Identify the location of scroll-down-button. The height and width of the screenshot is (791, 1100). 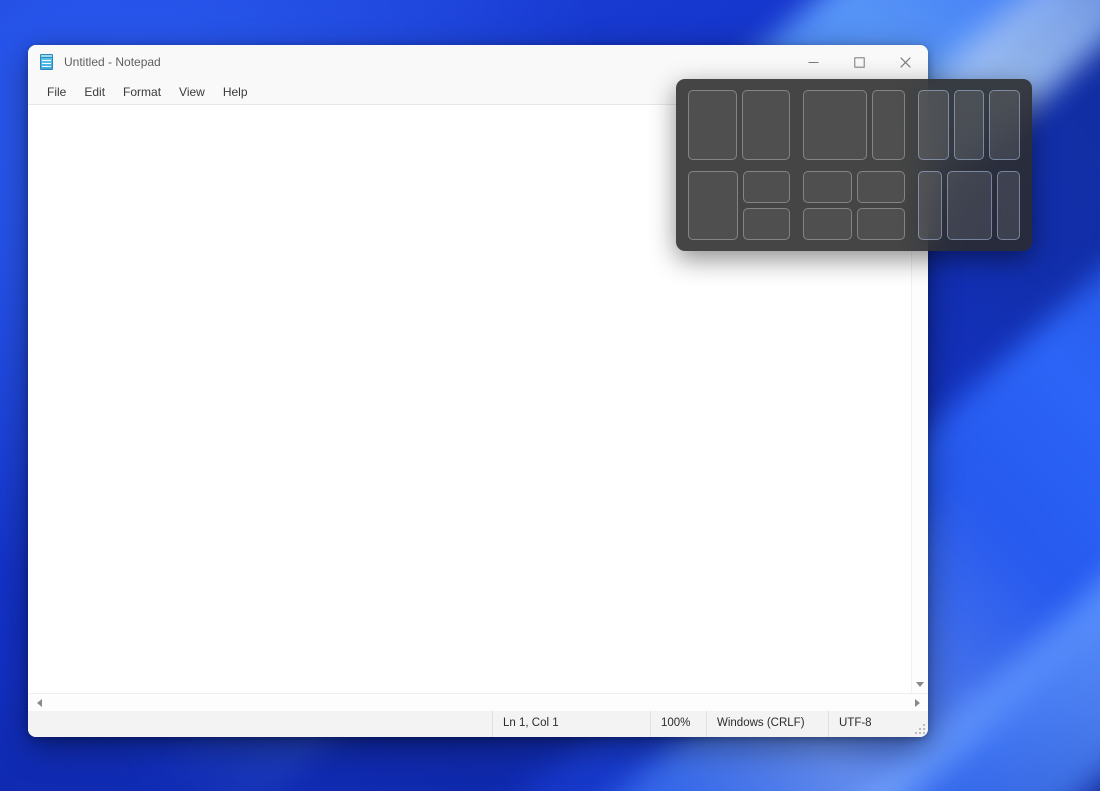
(920, 684).